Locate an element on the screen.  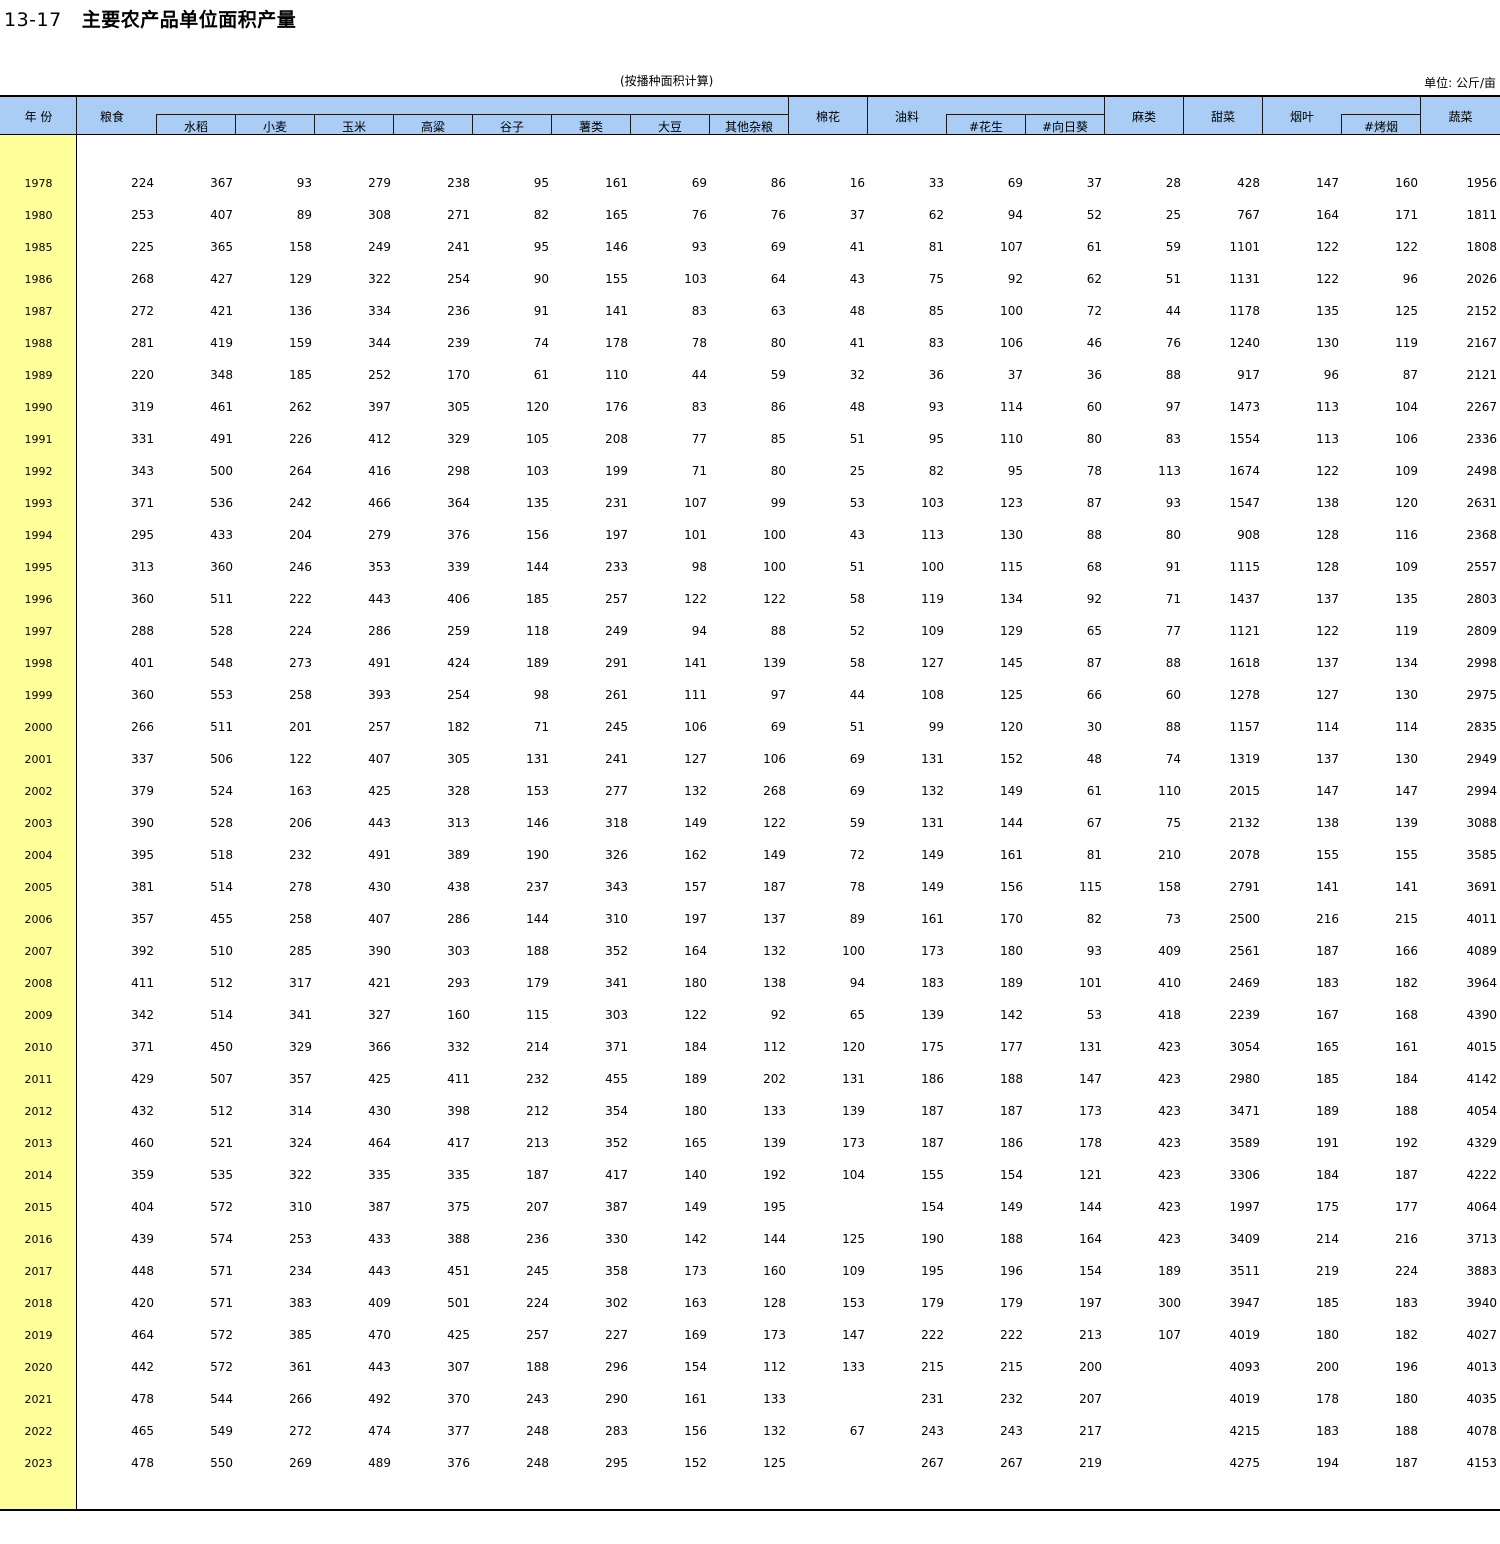
value-cell: 3306 is located at coordinates (1244, 1175).